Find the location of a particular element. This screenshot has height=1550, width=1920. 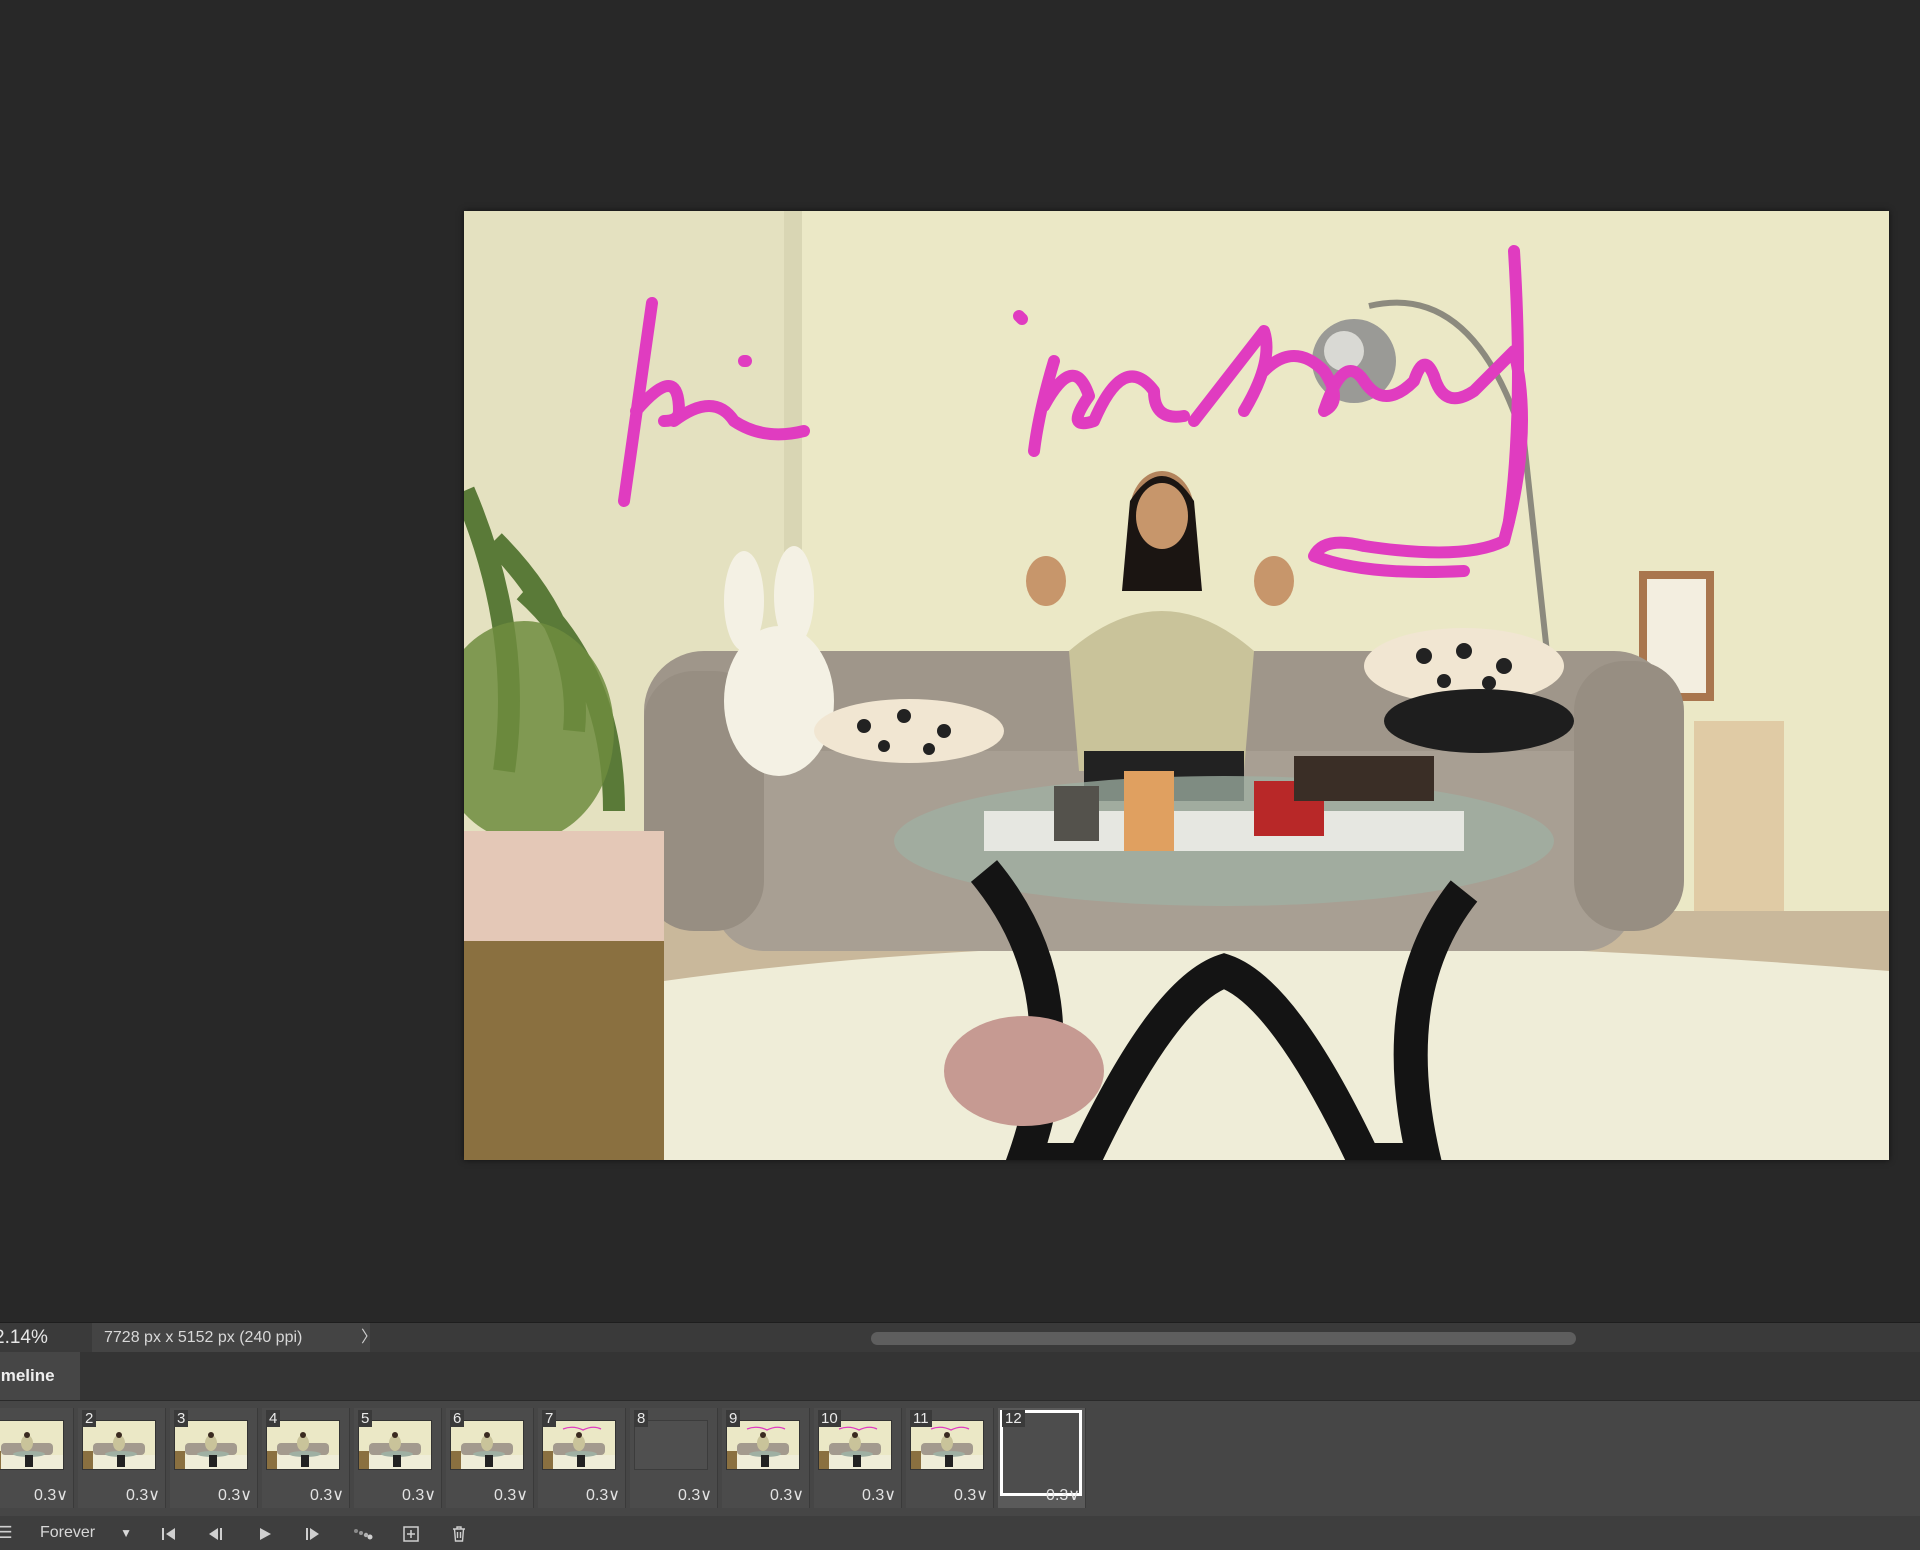

trash-icon is located at coordinates (459, 1533).